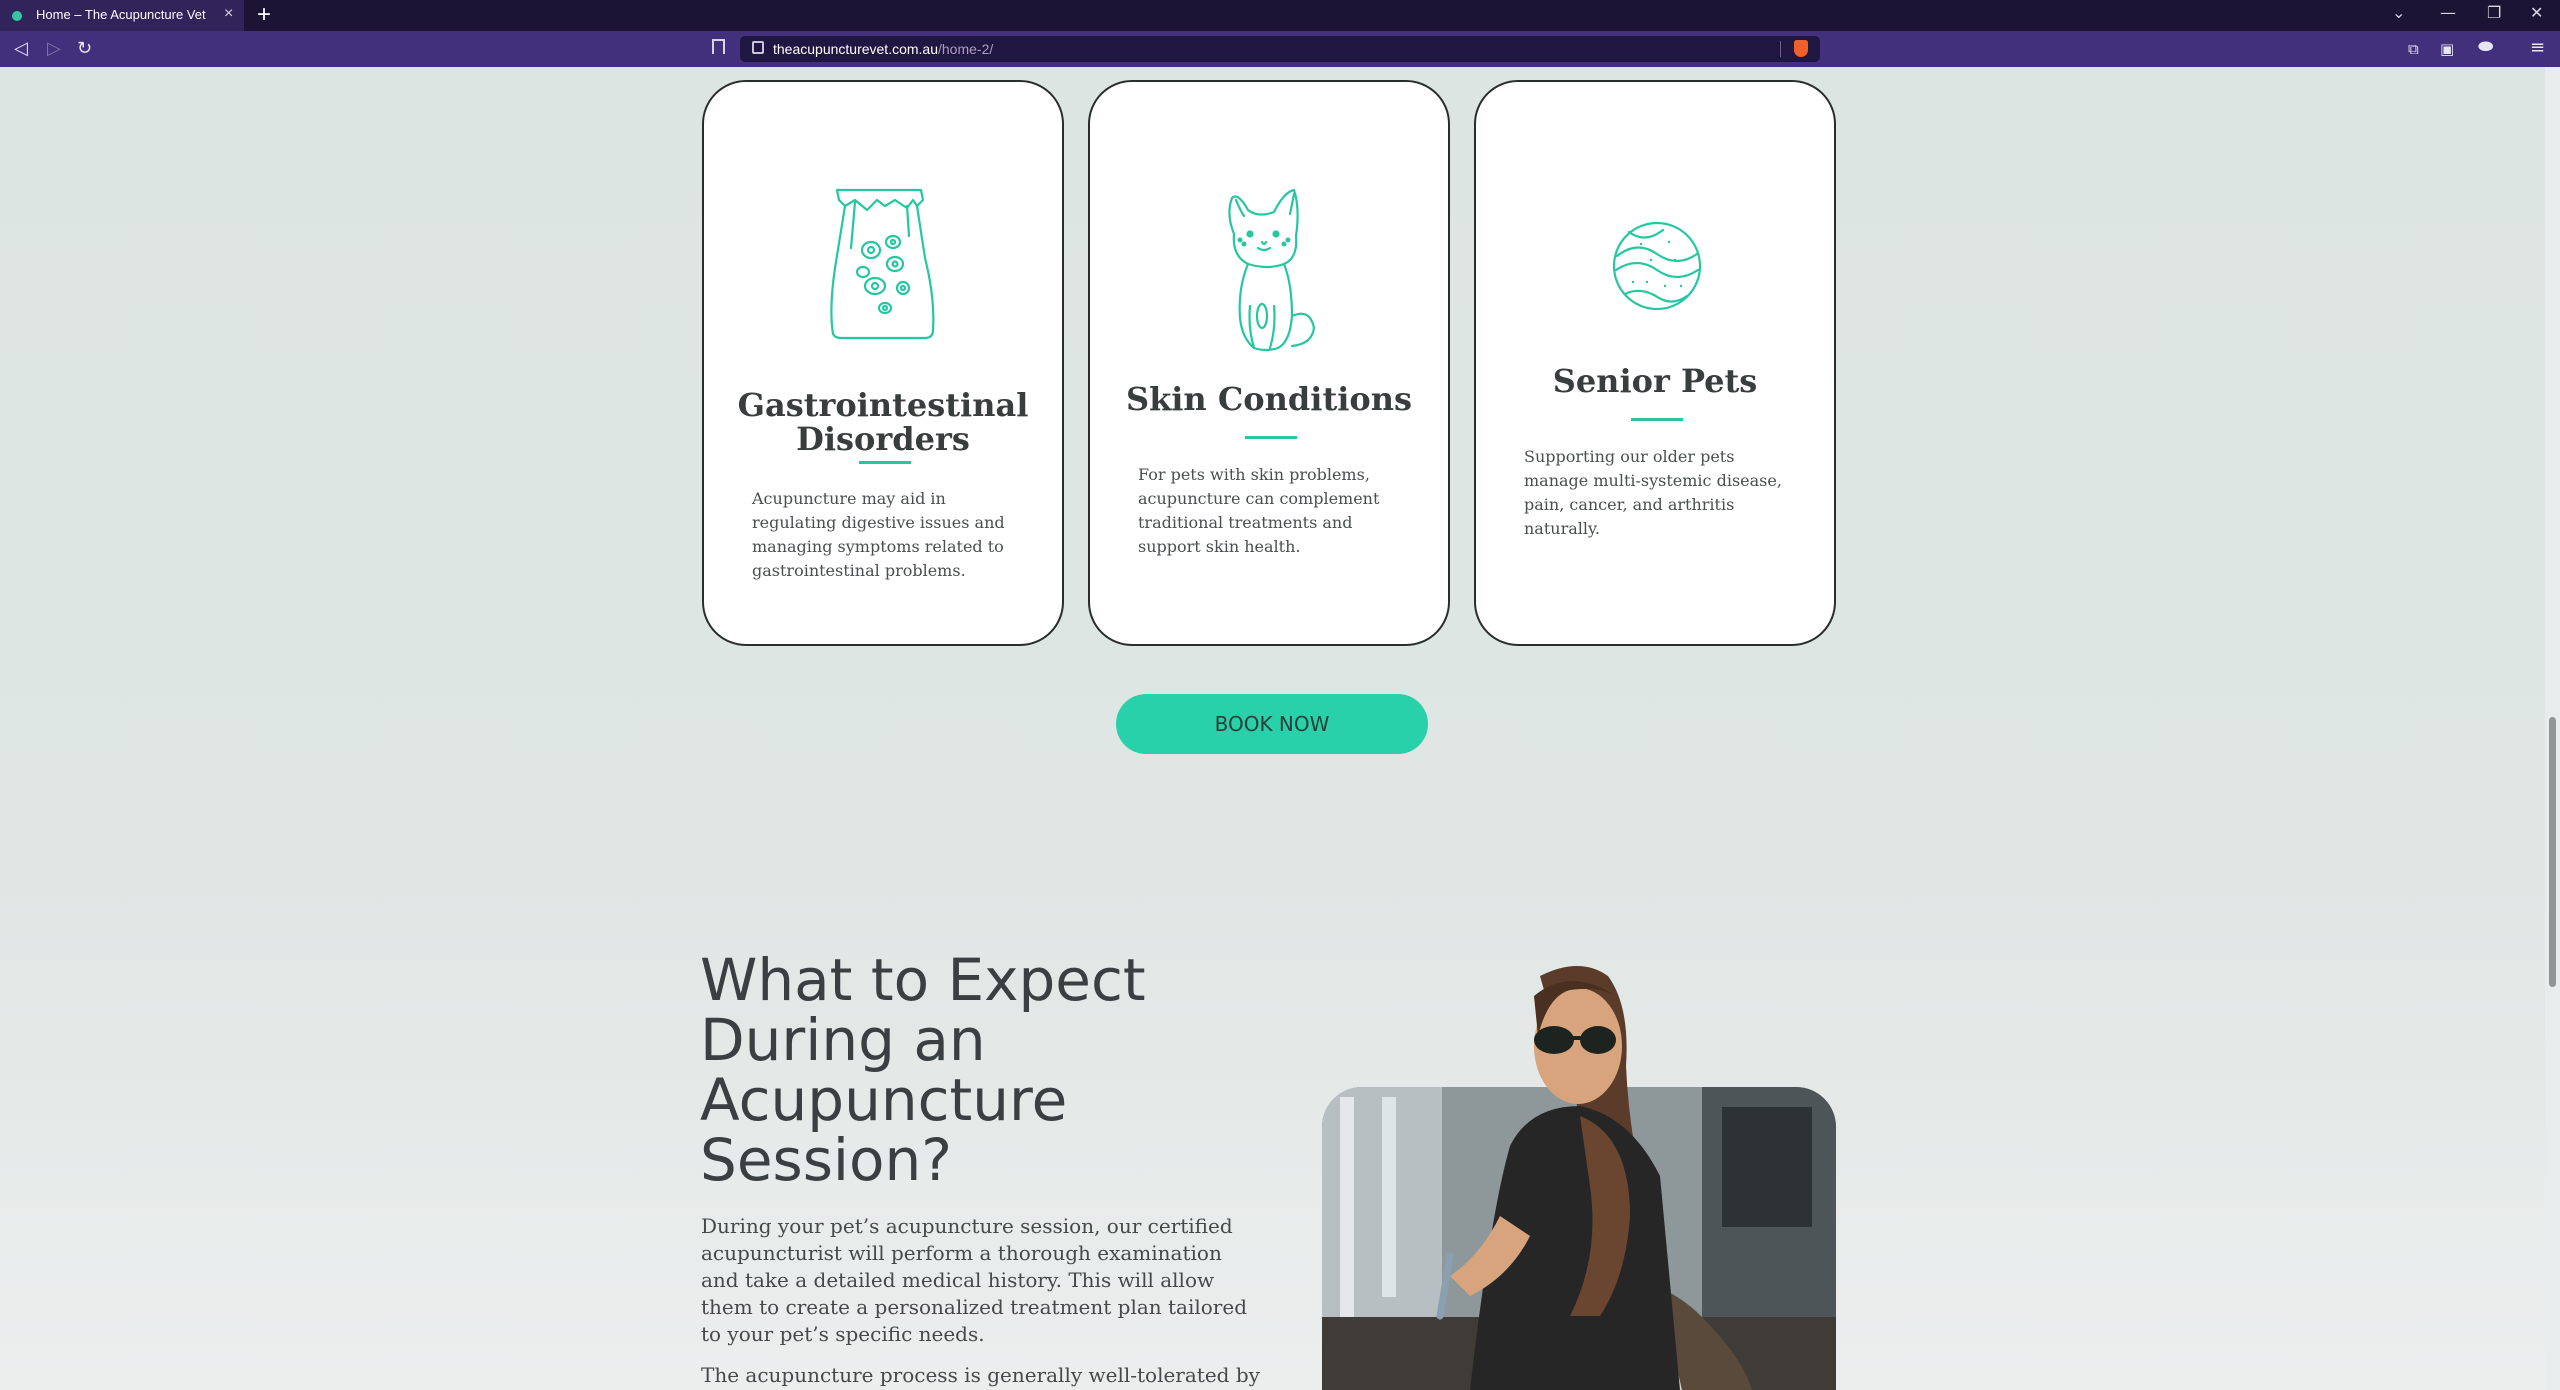 This screenshot has width=2560, height=1390. I want to click on extensions-icon: ⧉, so click(2413, 49).